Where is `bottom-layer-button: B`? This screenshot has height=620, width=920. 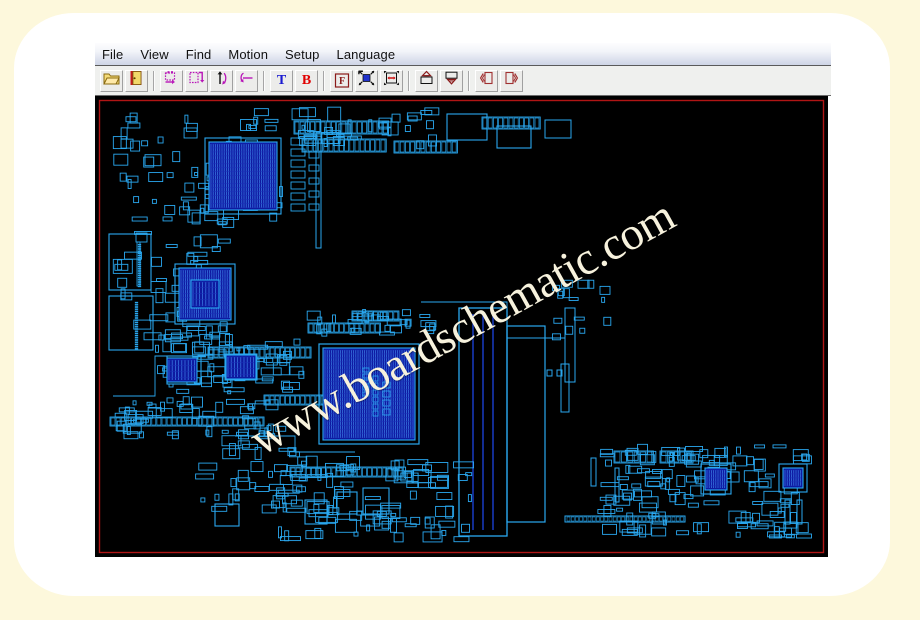
bottom-layer-button: B is located at coordinates (306, 80).